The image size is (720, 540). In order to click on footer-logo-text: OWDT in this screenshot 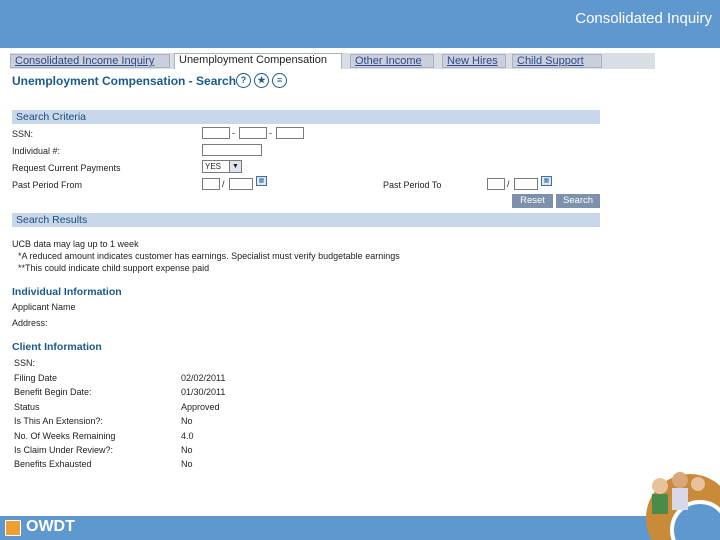, I will do `click(50, 526)`.